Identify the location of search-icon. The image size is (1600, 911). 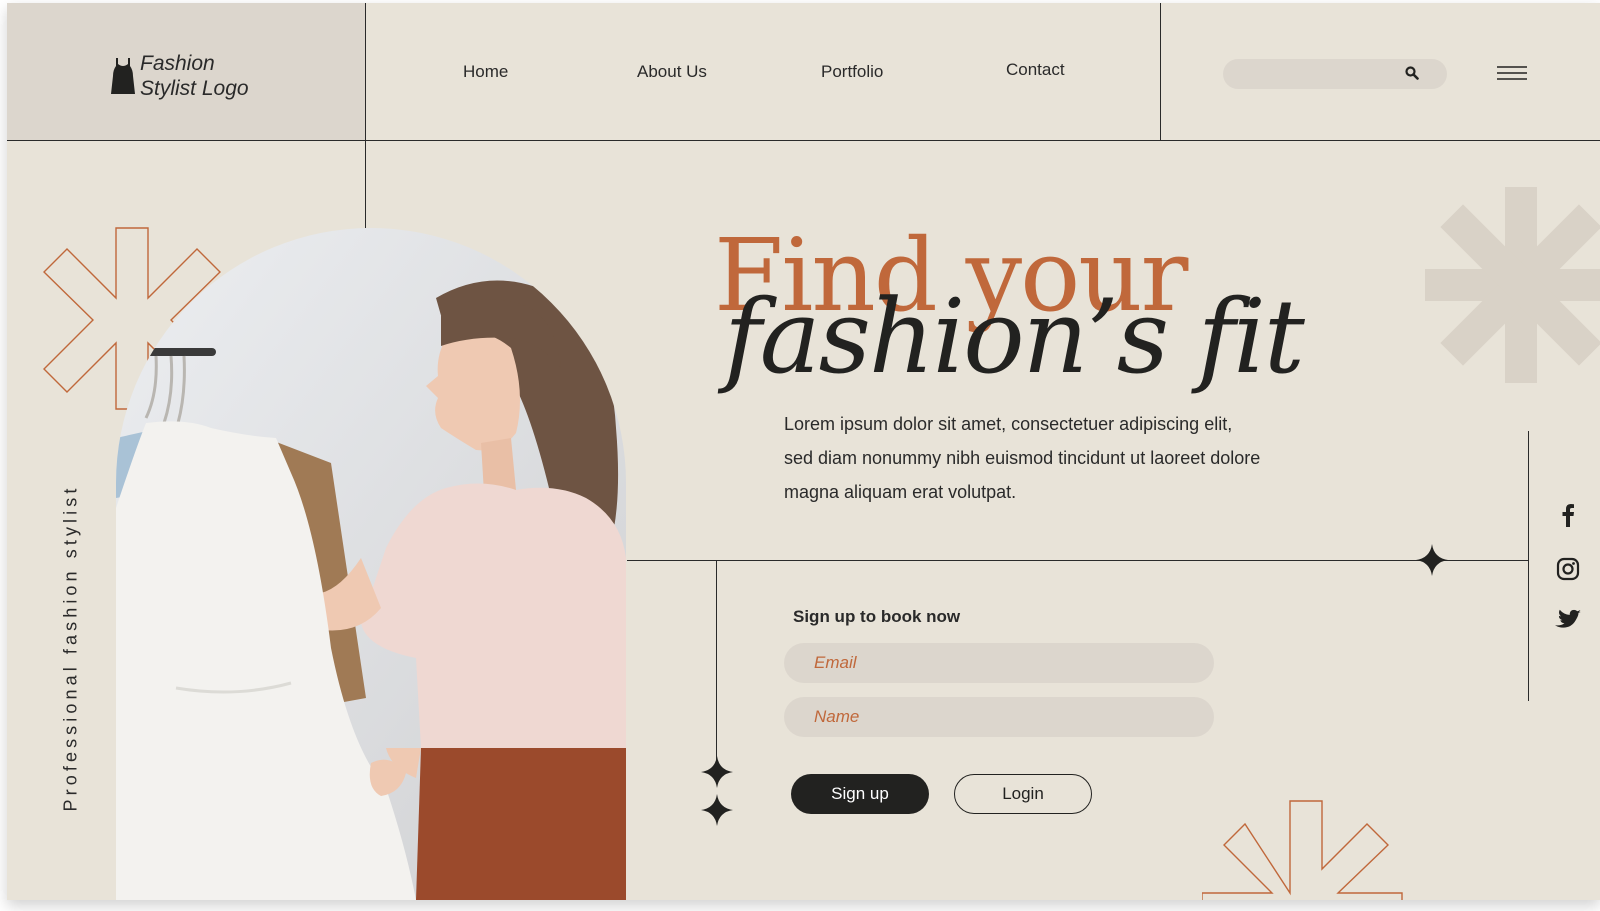
(1412, 73).